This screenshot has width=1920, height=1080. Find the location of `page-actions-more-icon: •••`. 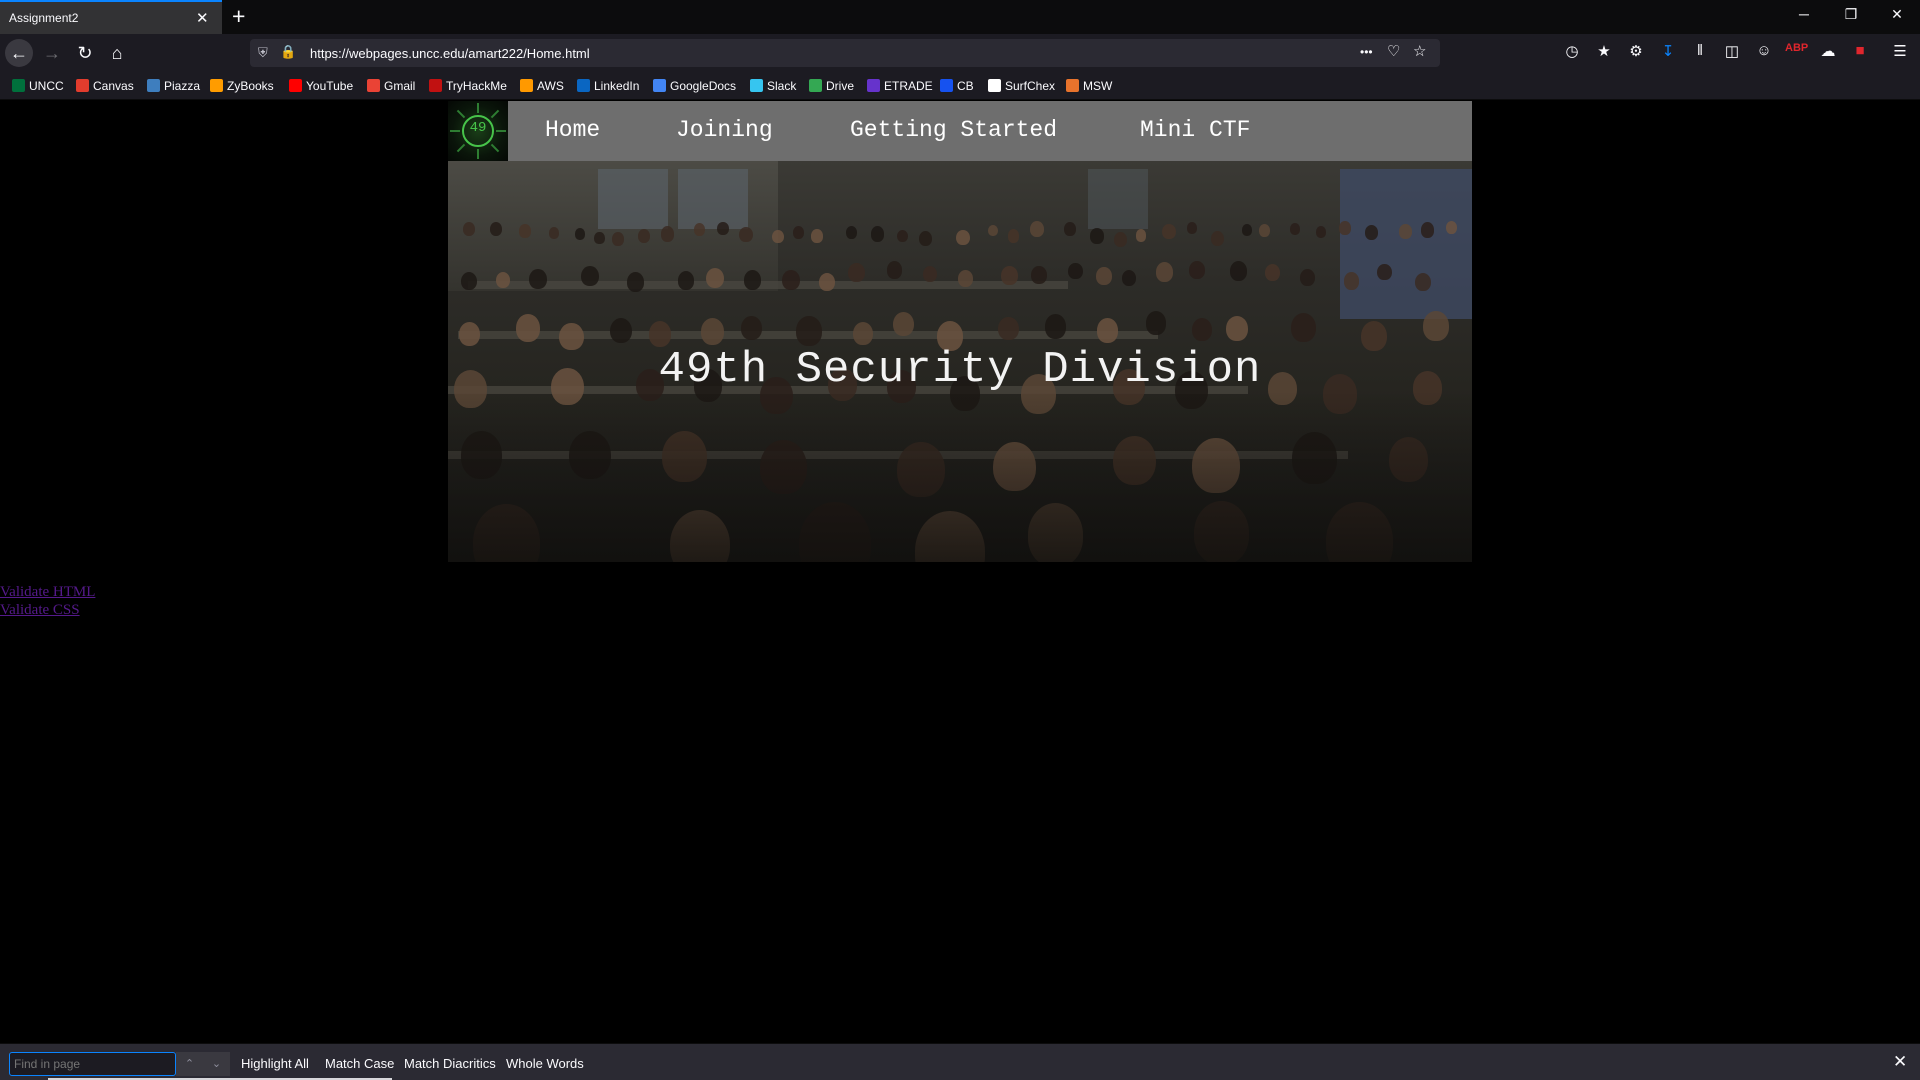

page-actions-more-icon: ••• is located at coordinates (1366, 52).